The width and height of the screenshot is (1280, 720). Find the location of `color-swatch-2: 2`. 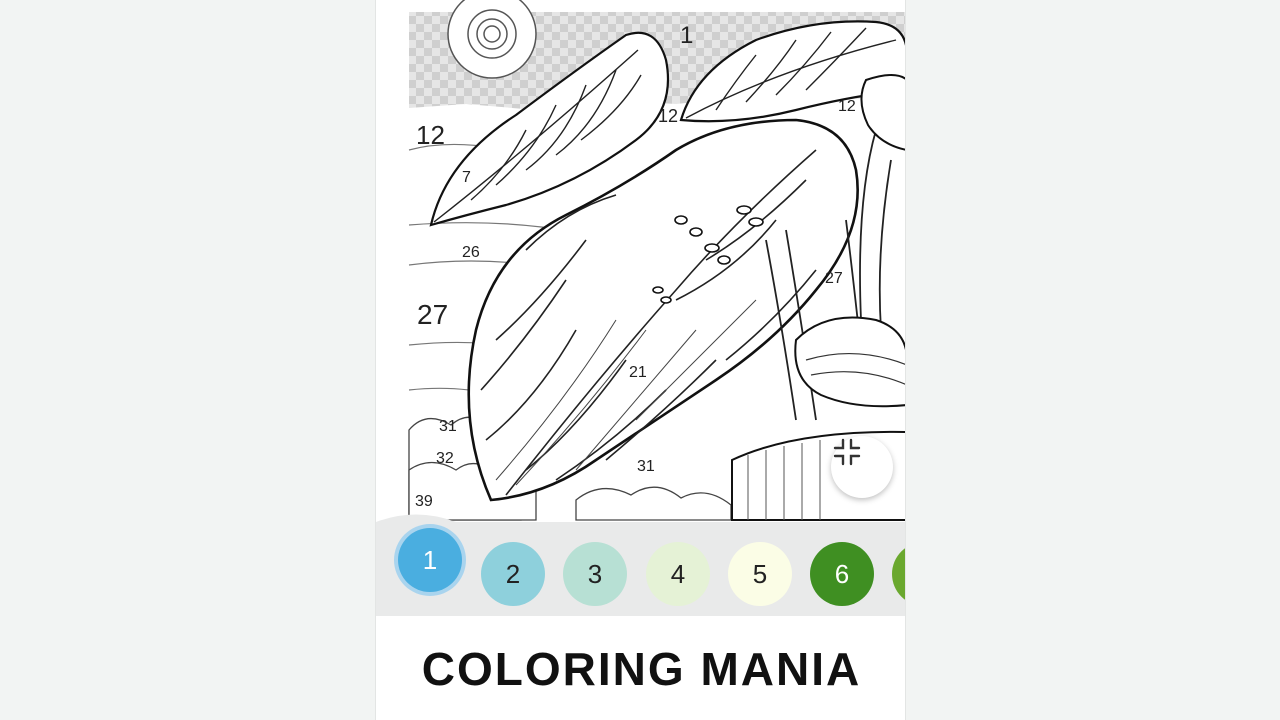

color-swatch-2: 2 is located at coordinates (513, 574).